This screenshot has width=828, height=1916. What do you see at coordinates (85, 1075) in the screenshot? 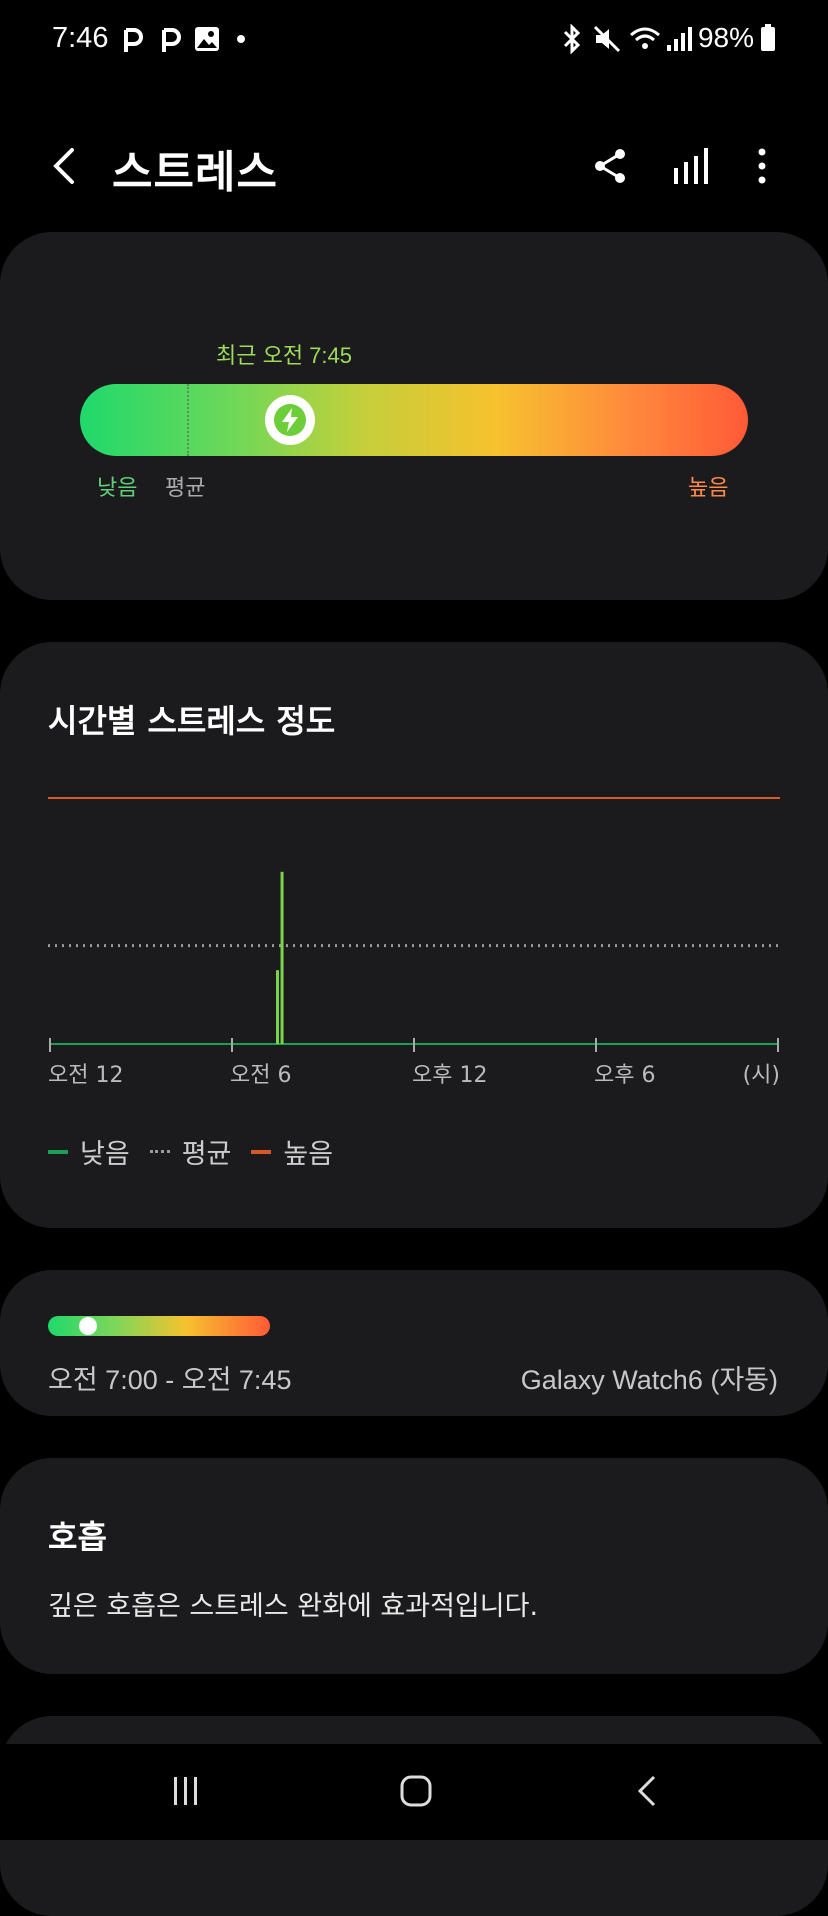
I see `x-tick-label: 오전 12` at bounding box center [85, 1075].